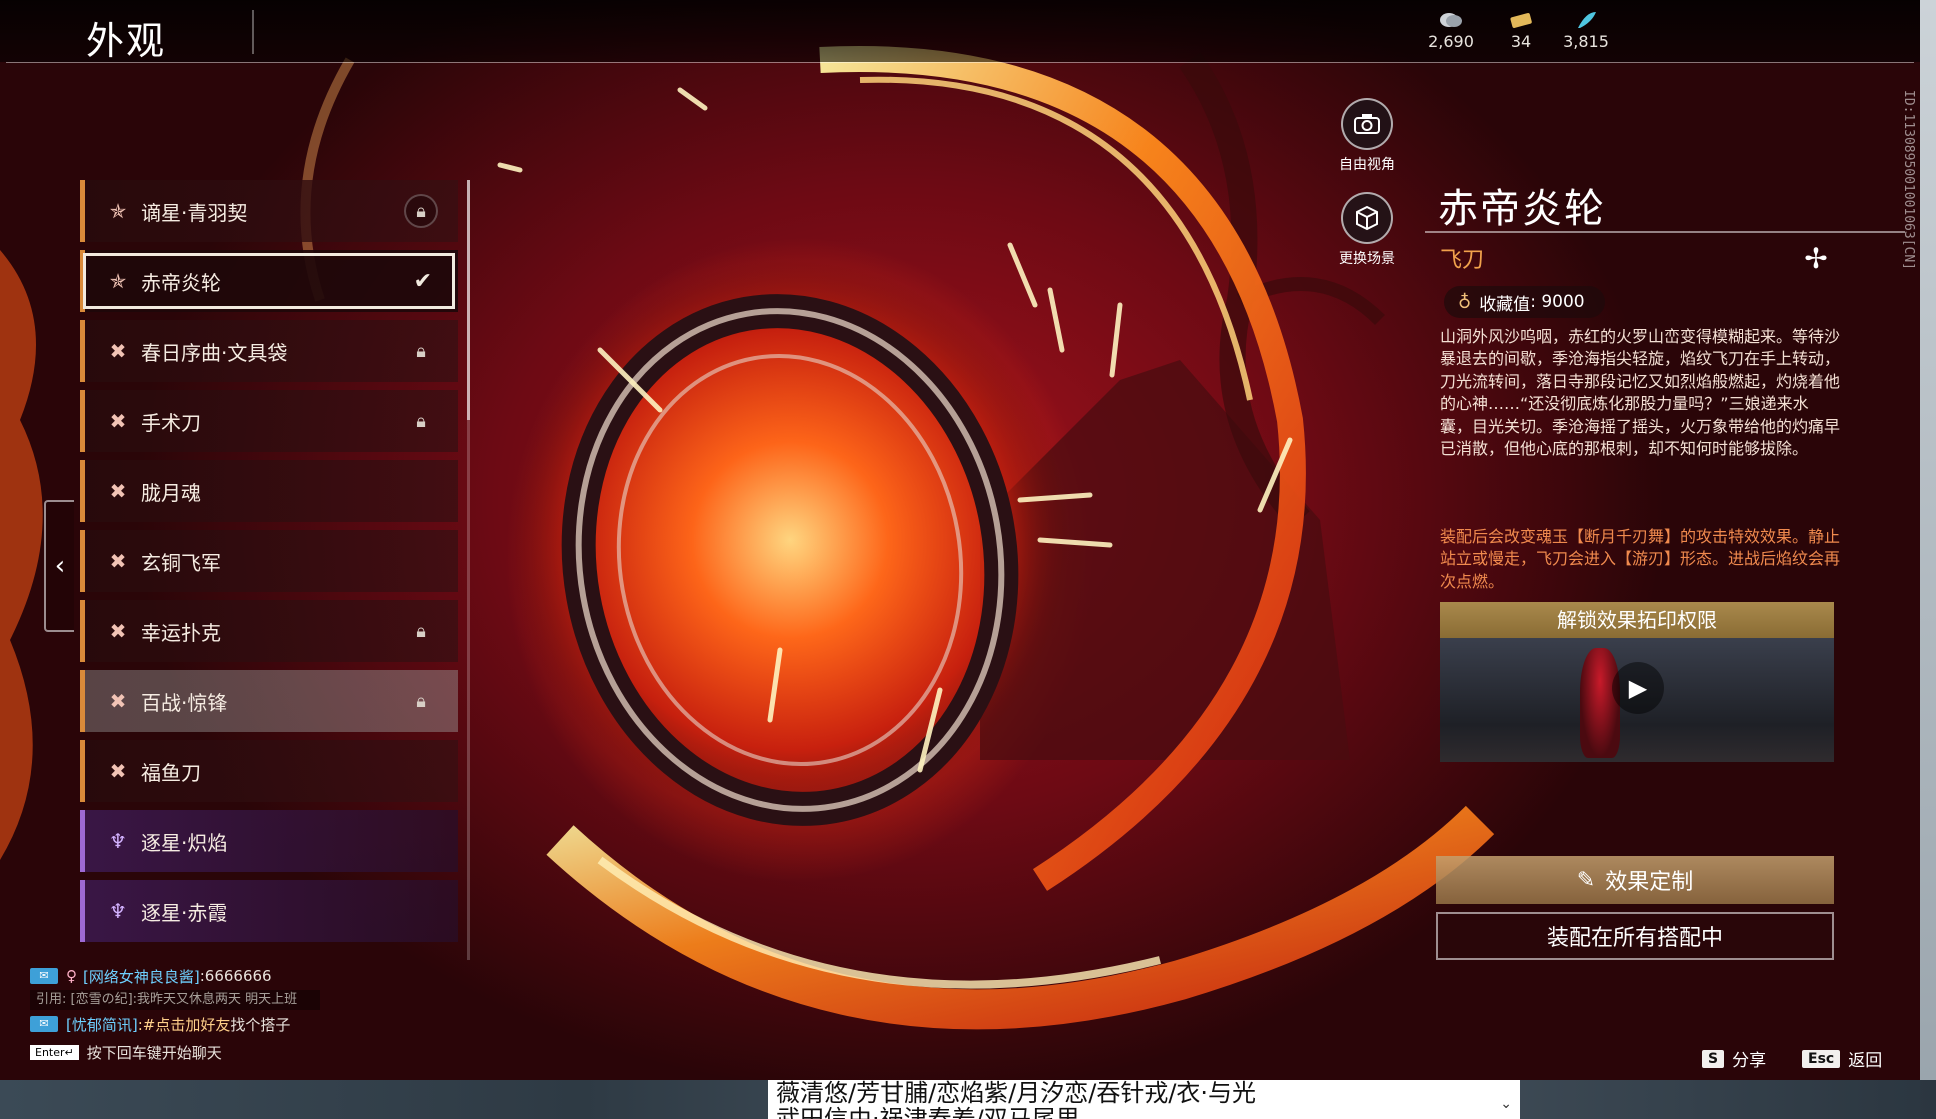  Describe the element at coordinates (468, 570) in the screenshot. I see `list-scrollbar` at that location.